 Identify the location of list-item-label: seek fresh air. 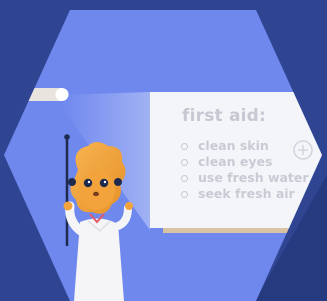
(246, 193).